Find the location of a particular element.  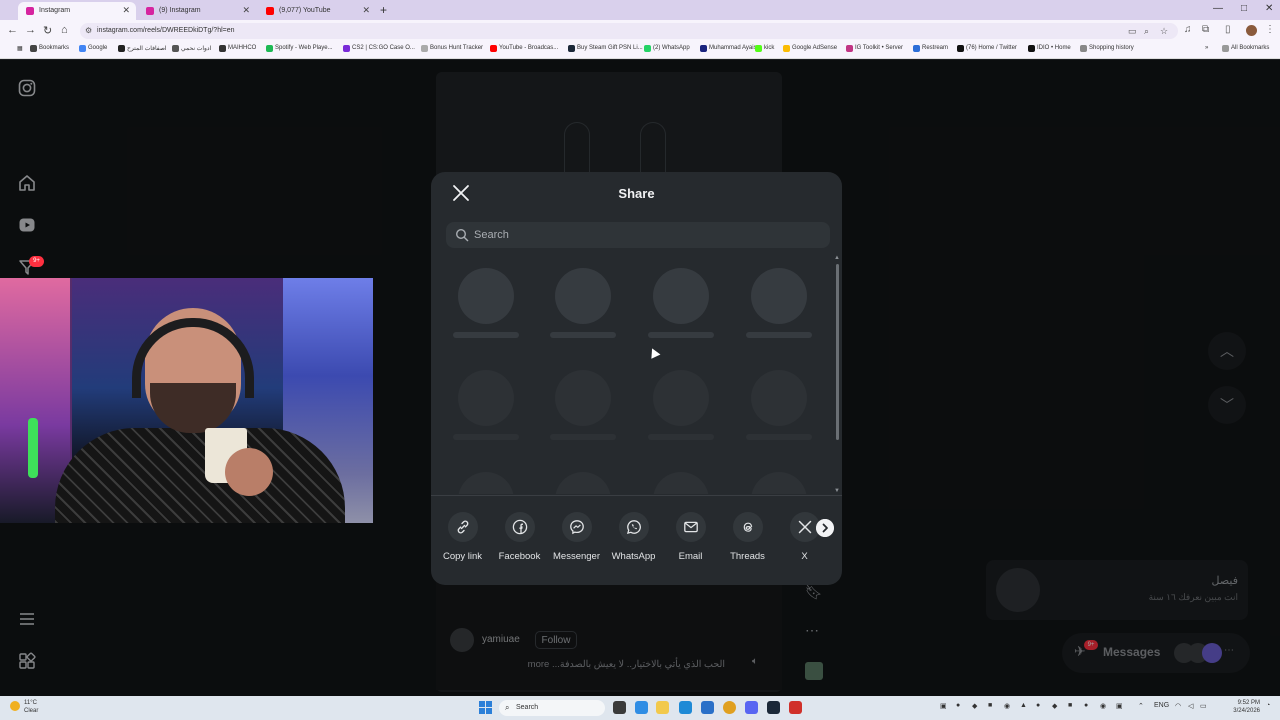

start-button is located at coordinates (485, 707).